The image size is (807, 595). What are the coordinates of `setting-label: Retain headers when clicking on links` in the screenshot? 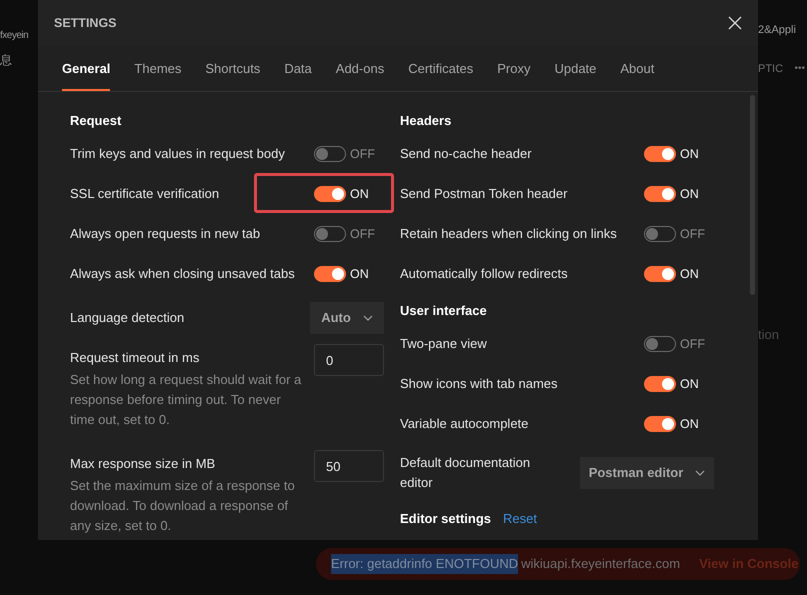 It's located at (508, 234).